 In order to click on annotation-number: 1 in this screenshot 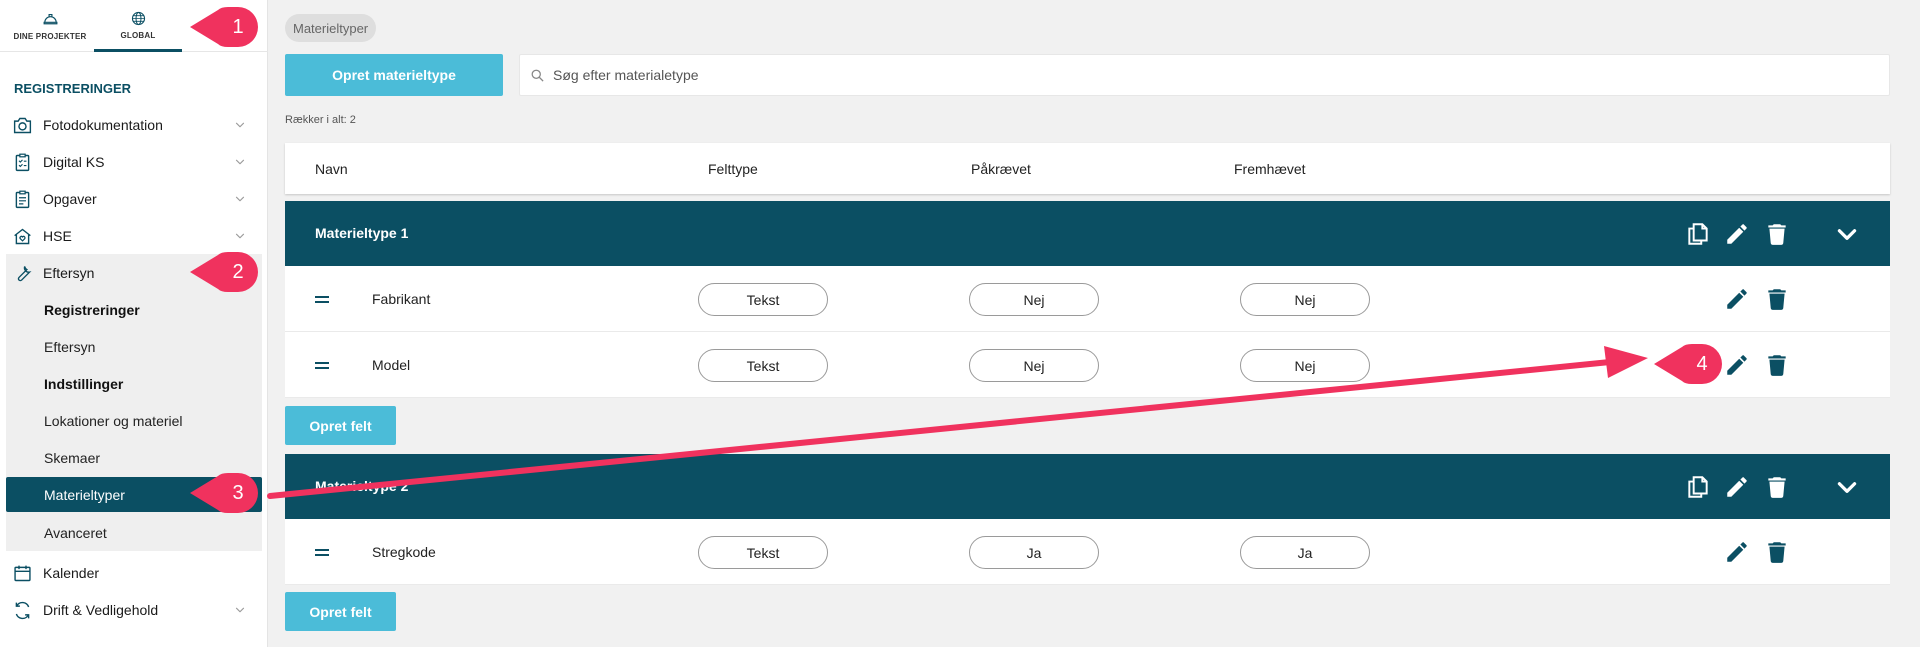, I will do `click(238, 26)`.